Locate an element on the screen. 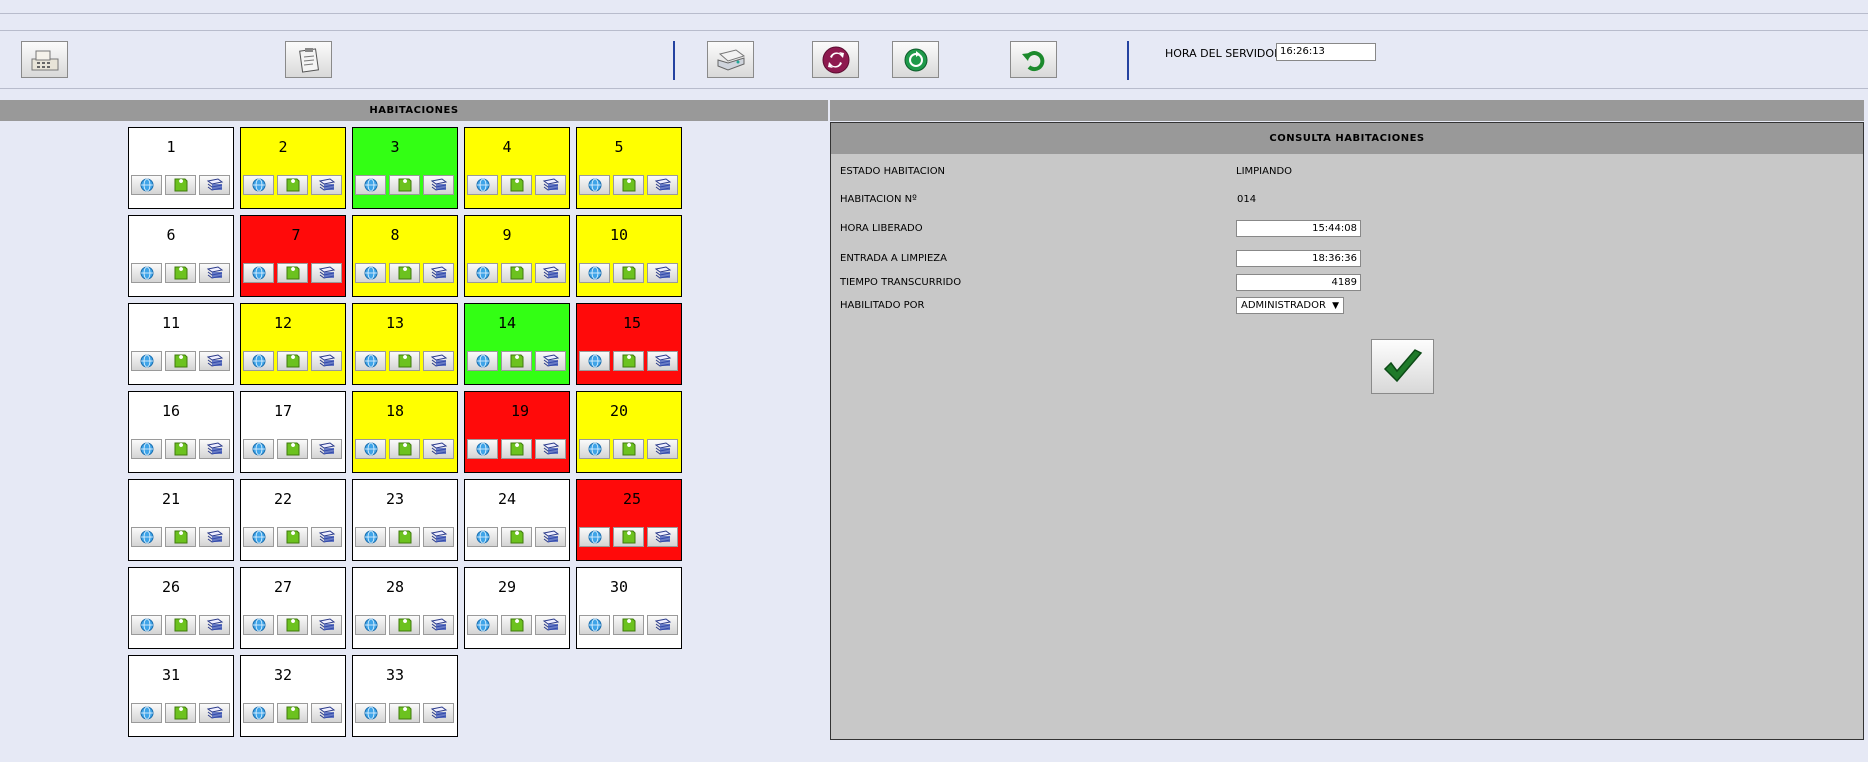 The width and height of the screenshot is (1868, 762). room-11: 11 is located at coordinates (181, 344).